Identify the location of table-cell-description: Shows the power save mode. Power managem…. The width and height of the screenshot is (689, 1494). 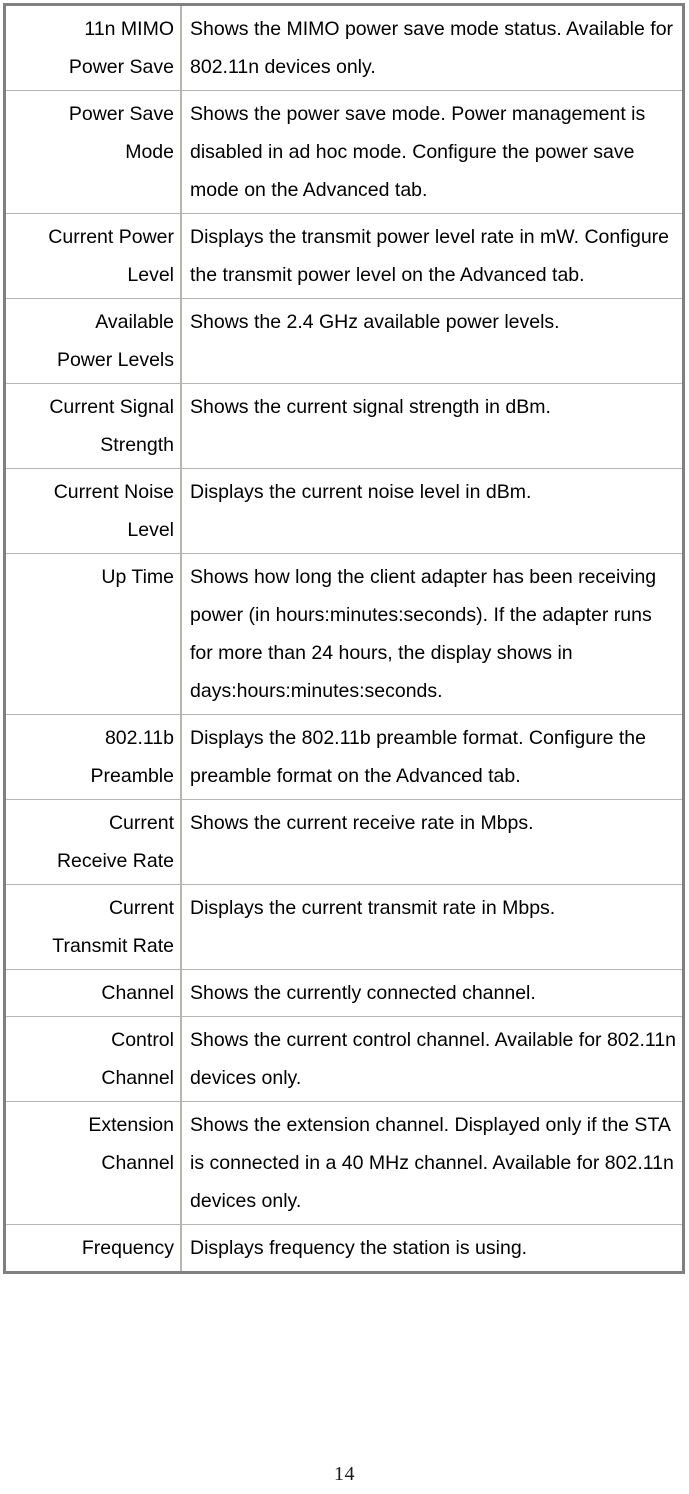
(431, 152).